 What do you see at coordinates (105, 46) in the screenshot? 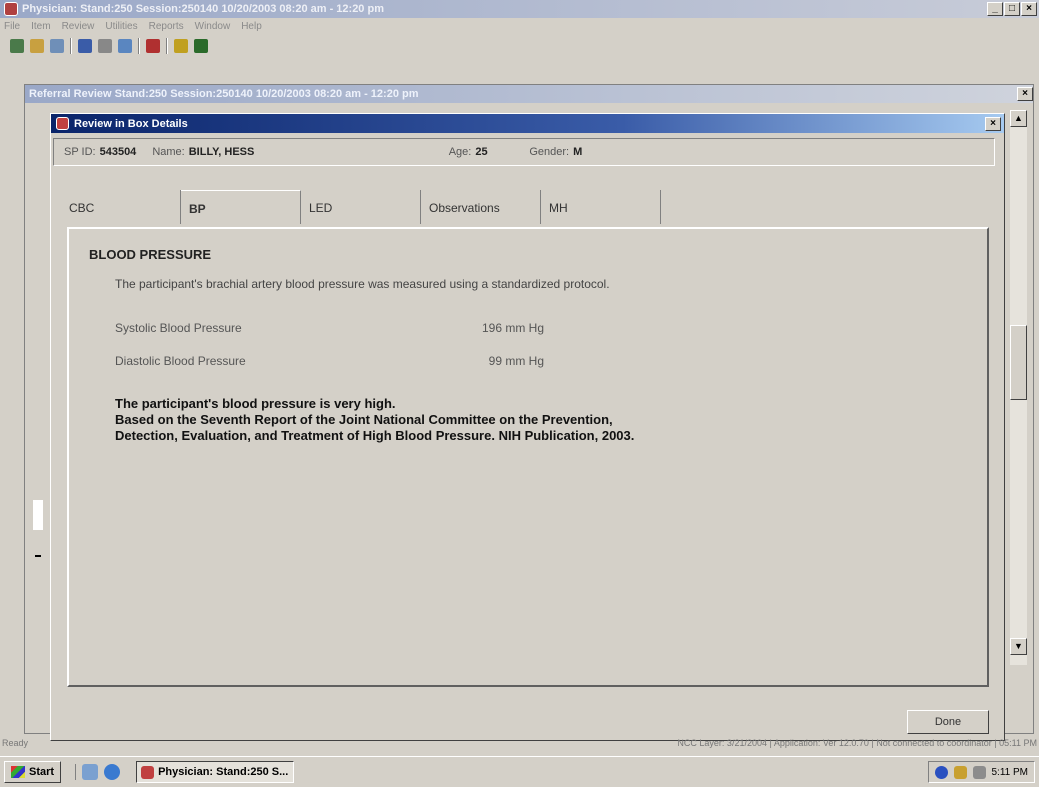
I see `printer-icon` at bounding box center [105, 46].